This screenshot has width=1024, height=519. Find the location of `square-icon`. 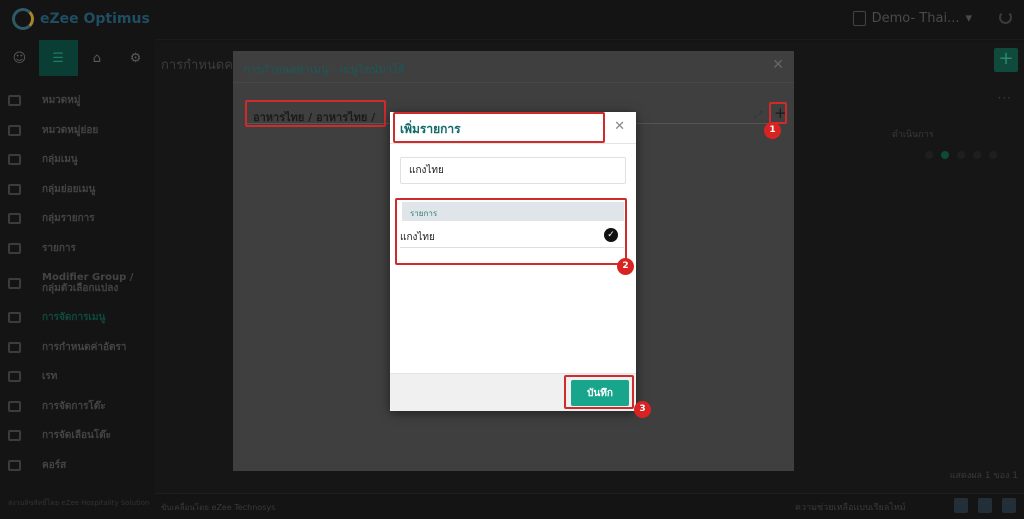

square-icon is located at coordinates (14, 465).